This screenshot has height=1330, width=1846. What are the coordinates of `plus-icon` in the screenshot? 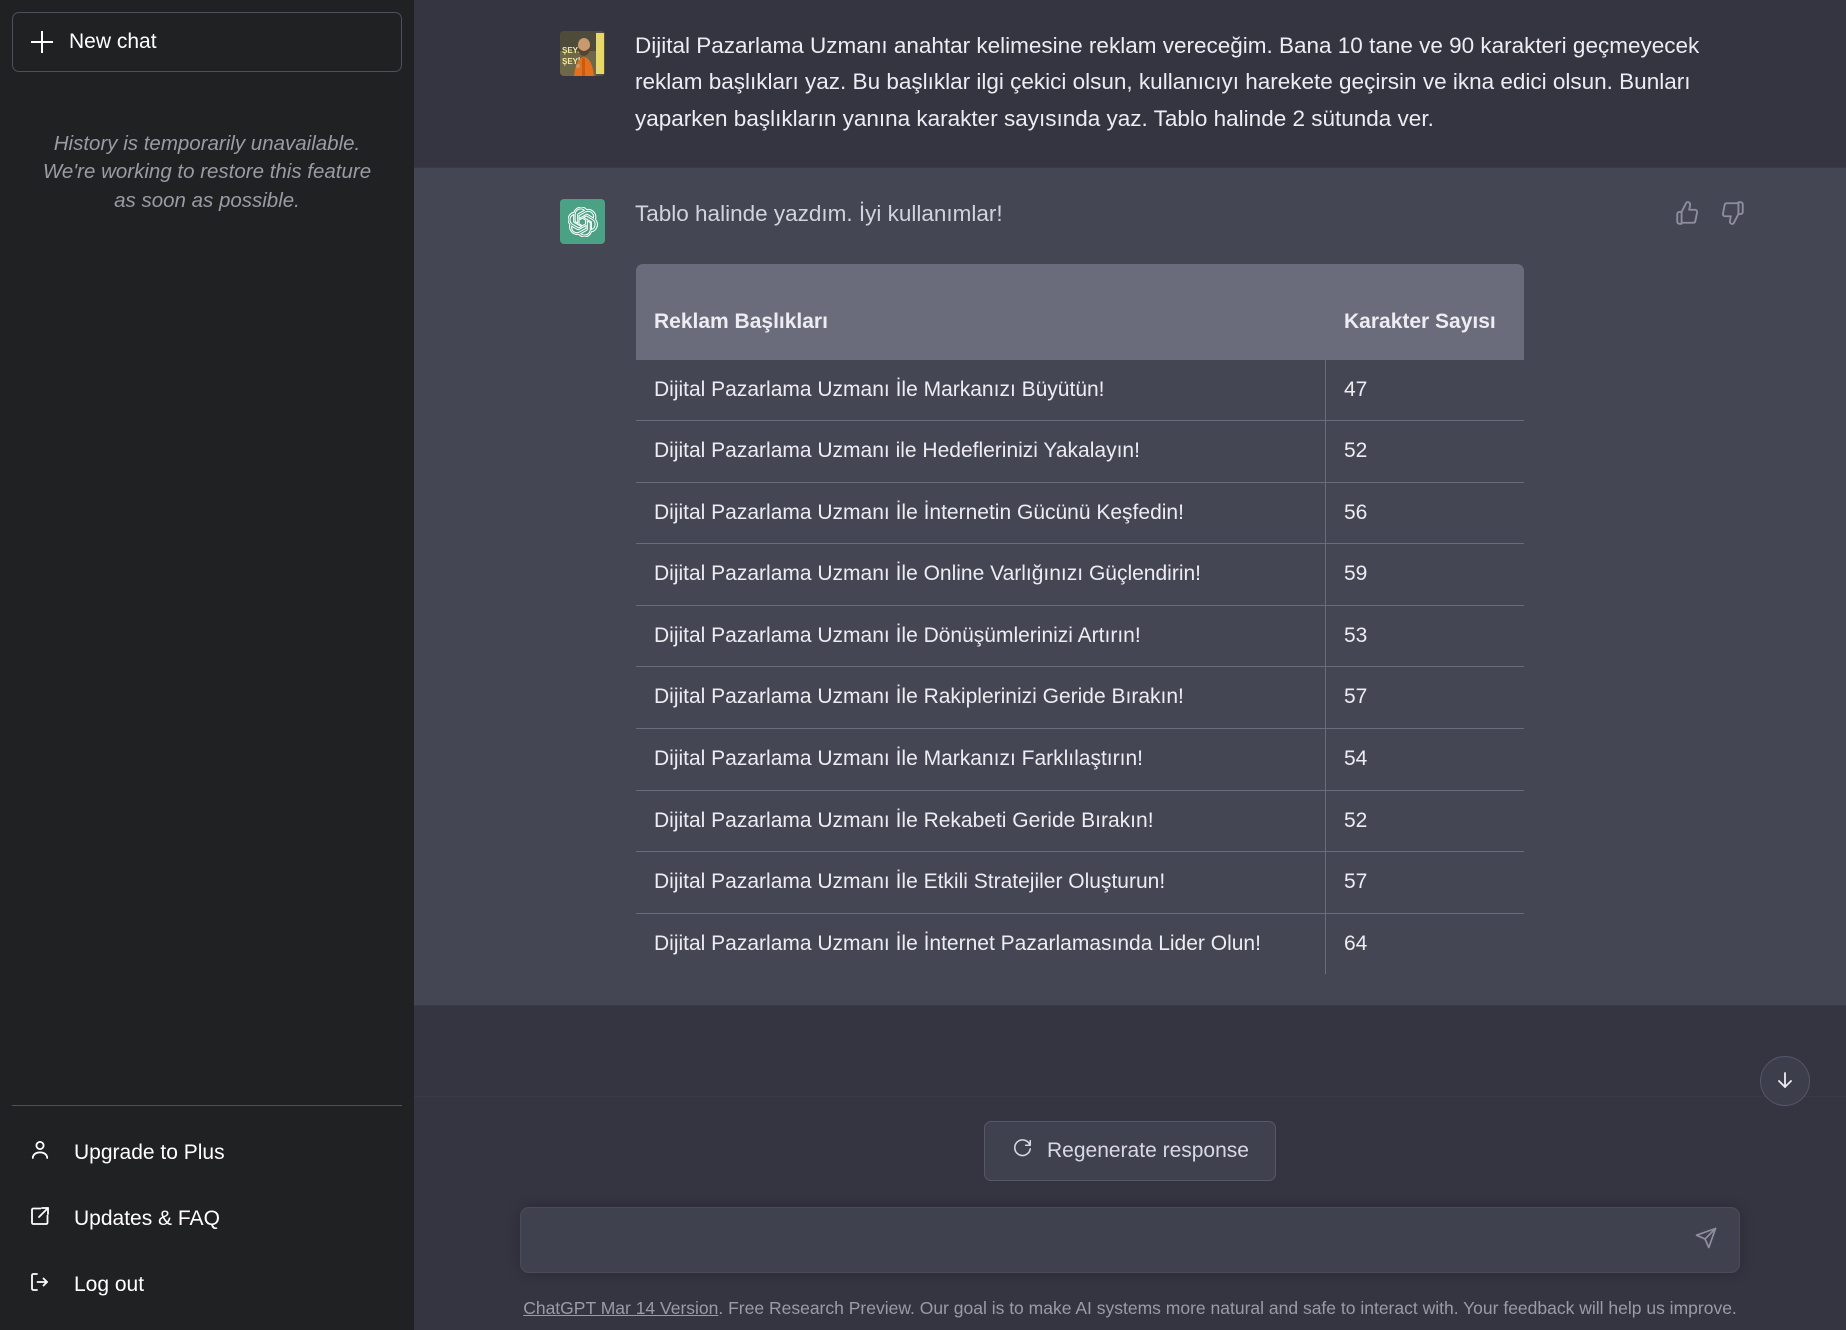 It's located at (42, 42).